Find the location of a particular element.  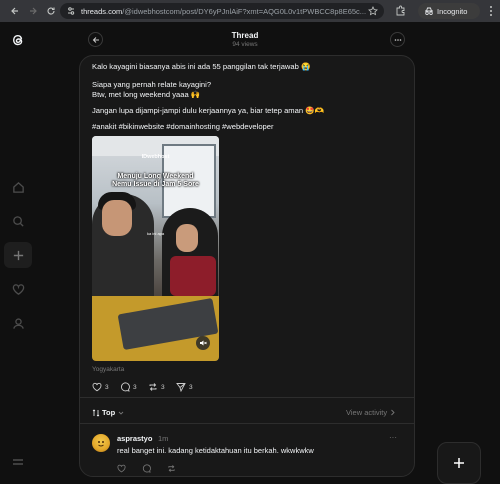

threads-logo-icon is located at coordinates (18, 40).